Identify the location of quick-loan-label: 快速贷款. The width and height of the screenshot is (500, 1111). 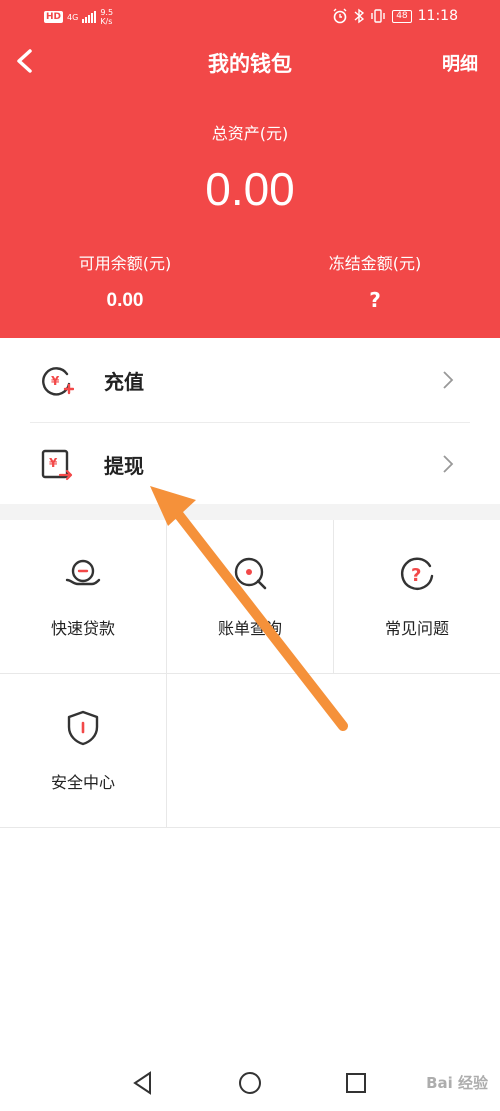
(82, 628).